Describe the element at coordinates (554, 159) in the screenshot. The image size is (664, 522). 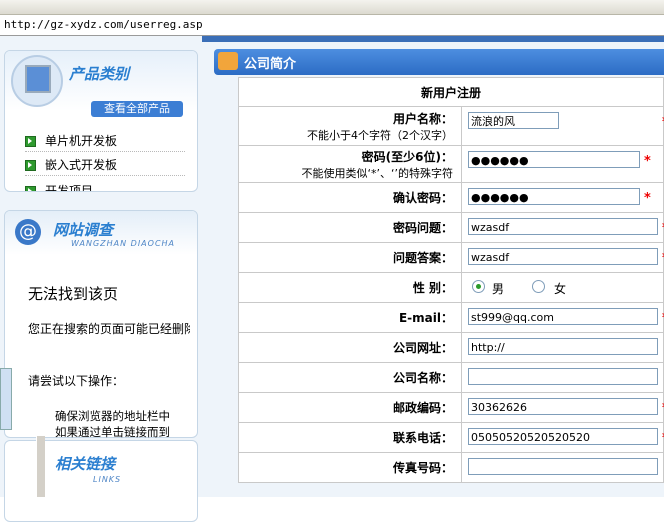
I see `password-input: ●●●●●●` at that location.